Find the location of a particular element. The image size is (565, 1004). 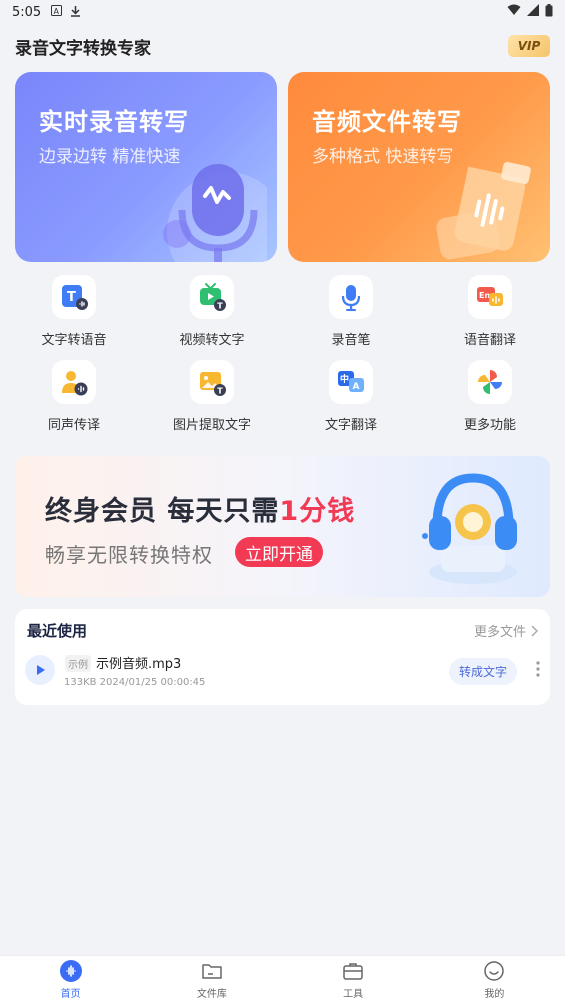

video-to-text-icon: T is located at coordinates (212, 297).